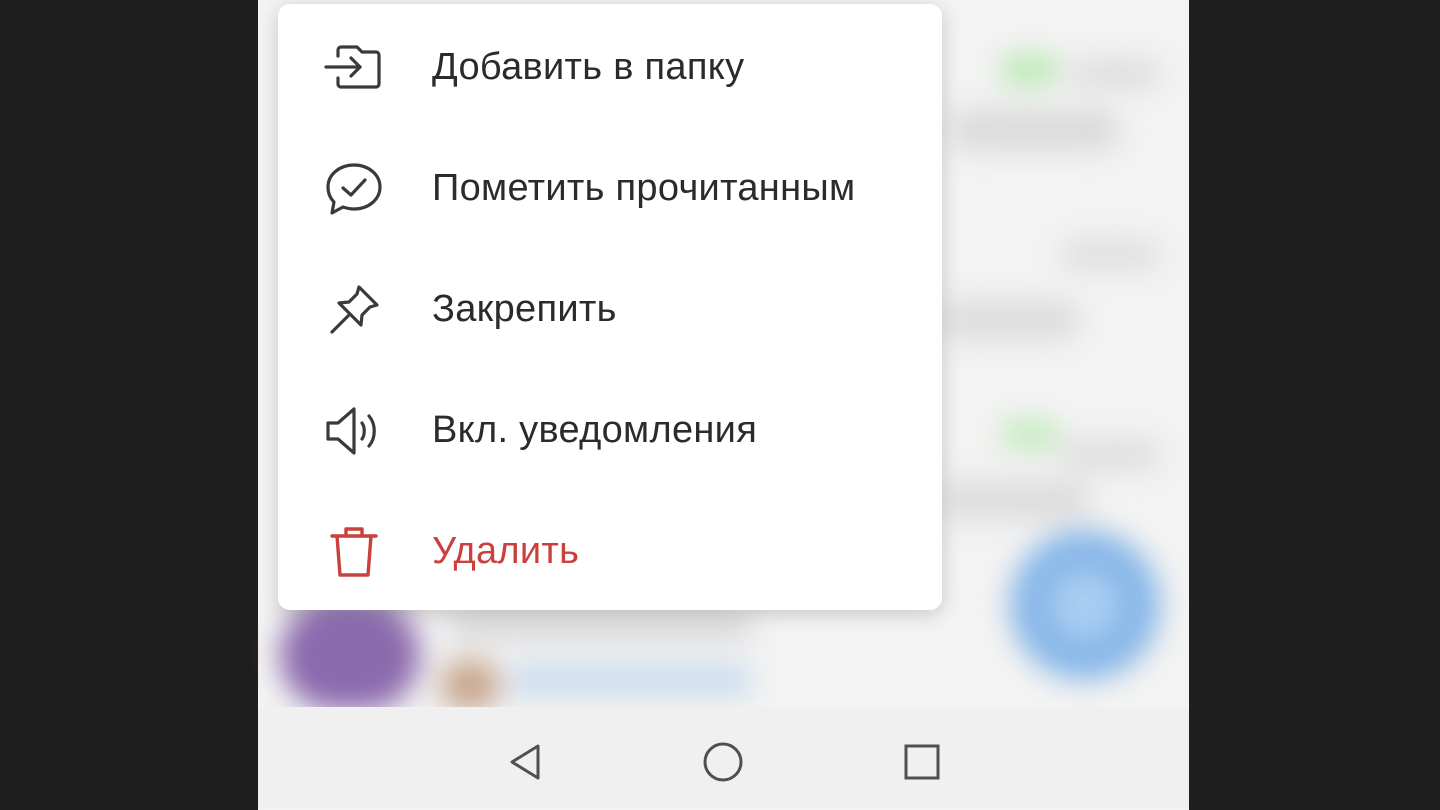 Image resolution: width=1440 pixels, height=810 pixels. I want to click on recents-icon, so click(922, 762).